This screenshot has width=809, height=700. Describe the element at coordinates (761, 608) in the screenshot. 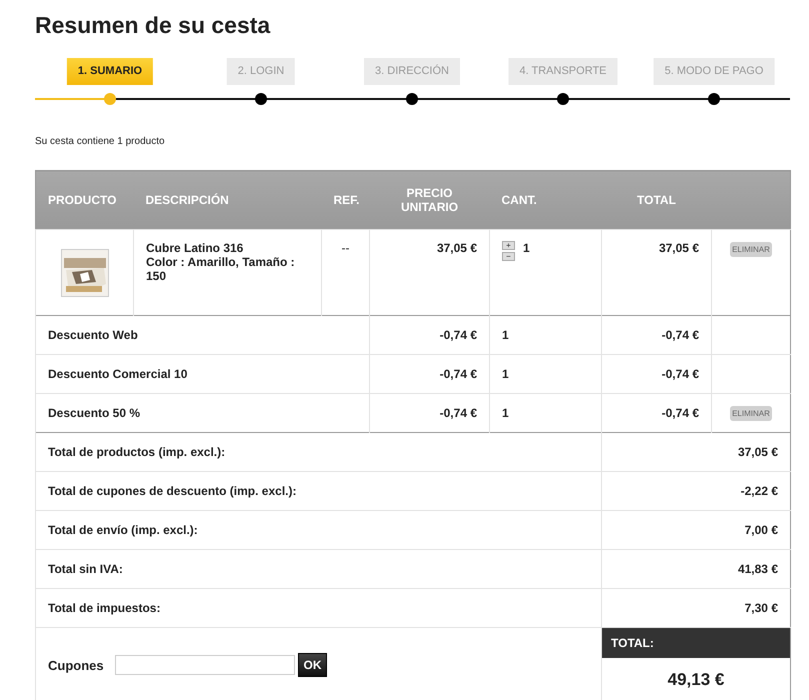

I see `table-cell: 7,30 €` at that location.